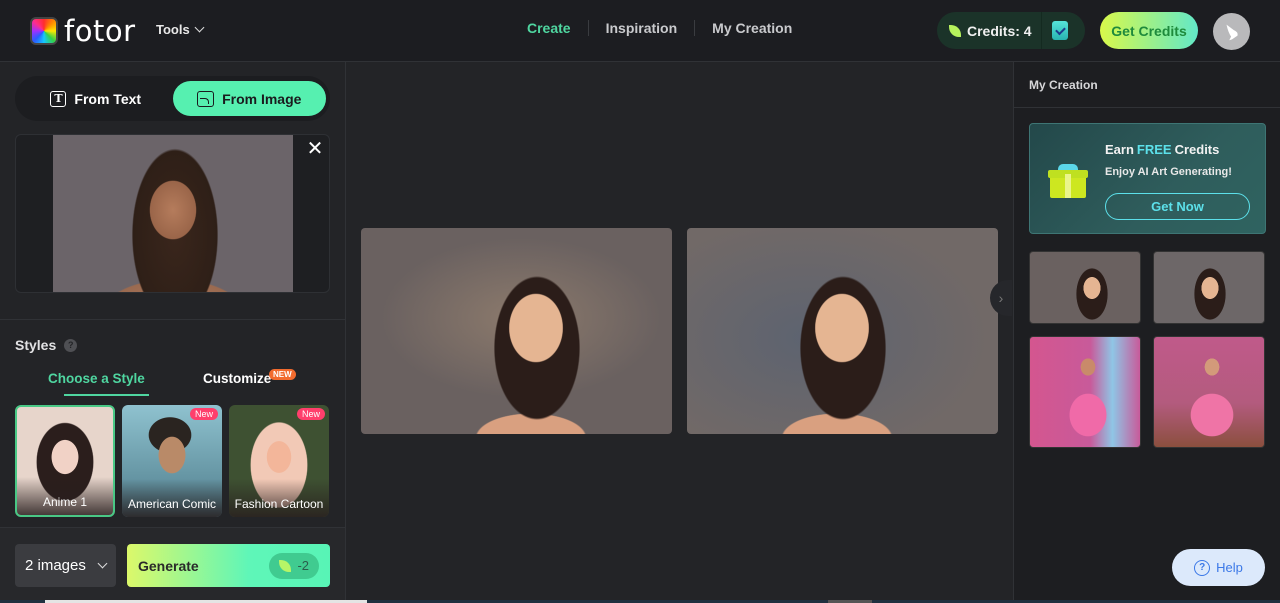 The height and width of the screenshot is (603, 1280). I want to click on question-icon: ?, so click(71, 345).